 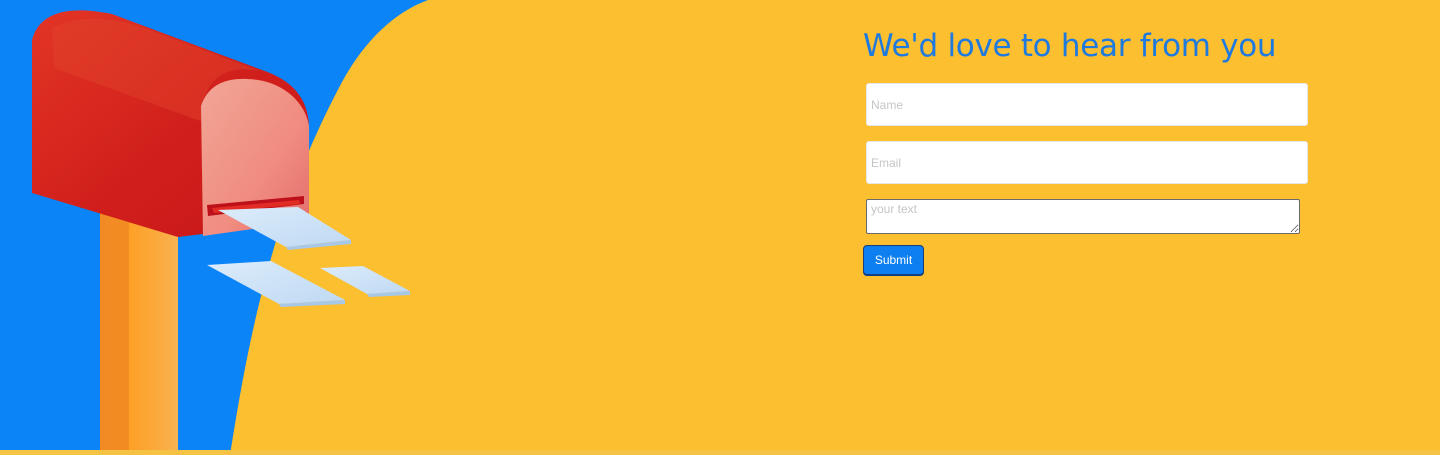 What do you see at coordinates (1087, 104) in the screenshot?
I see `name-input` at bounding box center [1087, 104].